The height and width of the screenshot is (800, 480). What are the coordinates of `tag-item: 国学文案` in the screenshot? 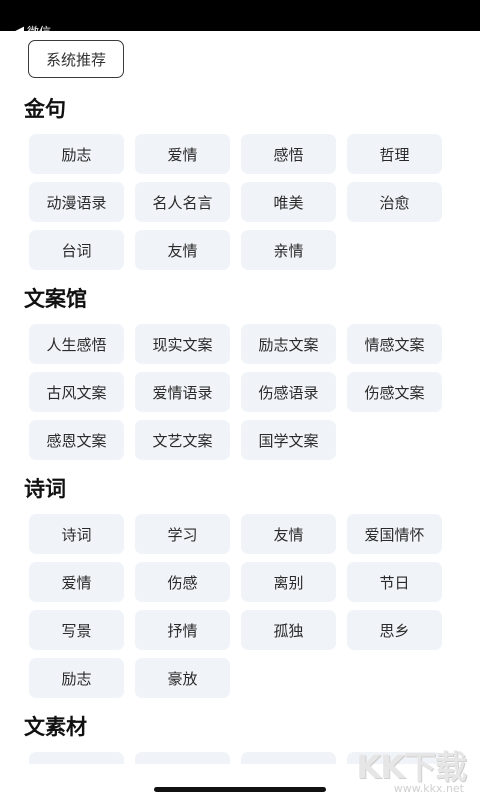 It's located at (288, 440).